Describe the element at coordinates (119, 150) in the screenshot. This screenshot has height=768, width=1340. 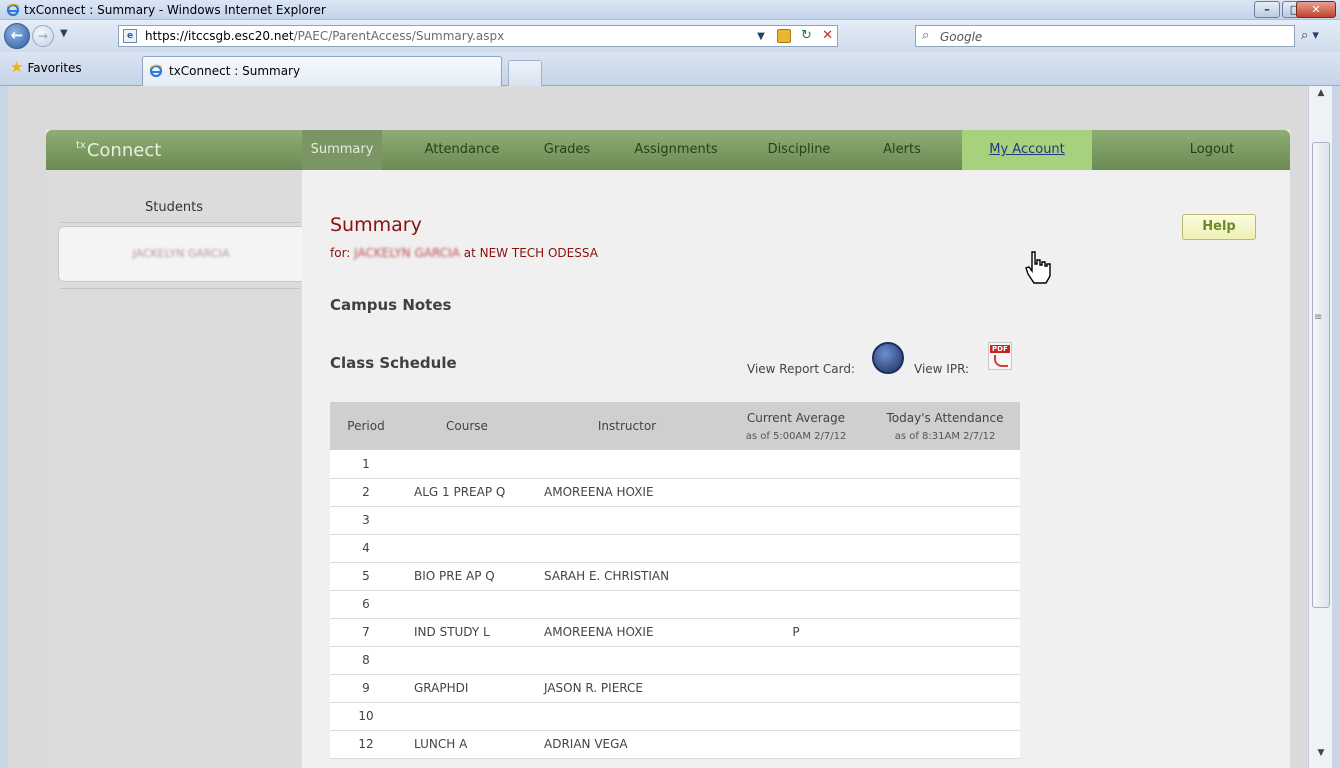
I see `txconnect-logo: txConnect` at that location.